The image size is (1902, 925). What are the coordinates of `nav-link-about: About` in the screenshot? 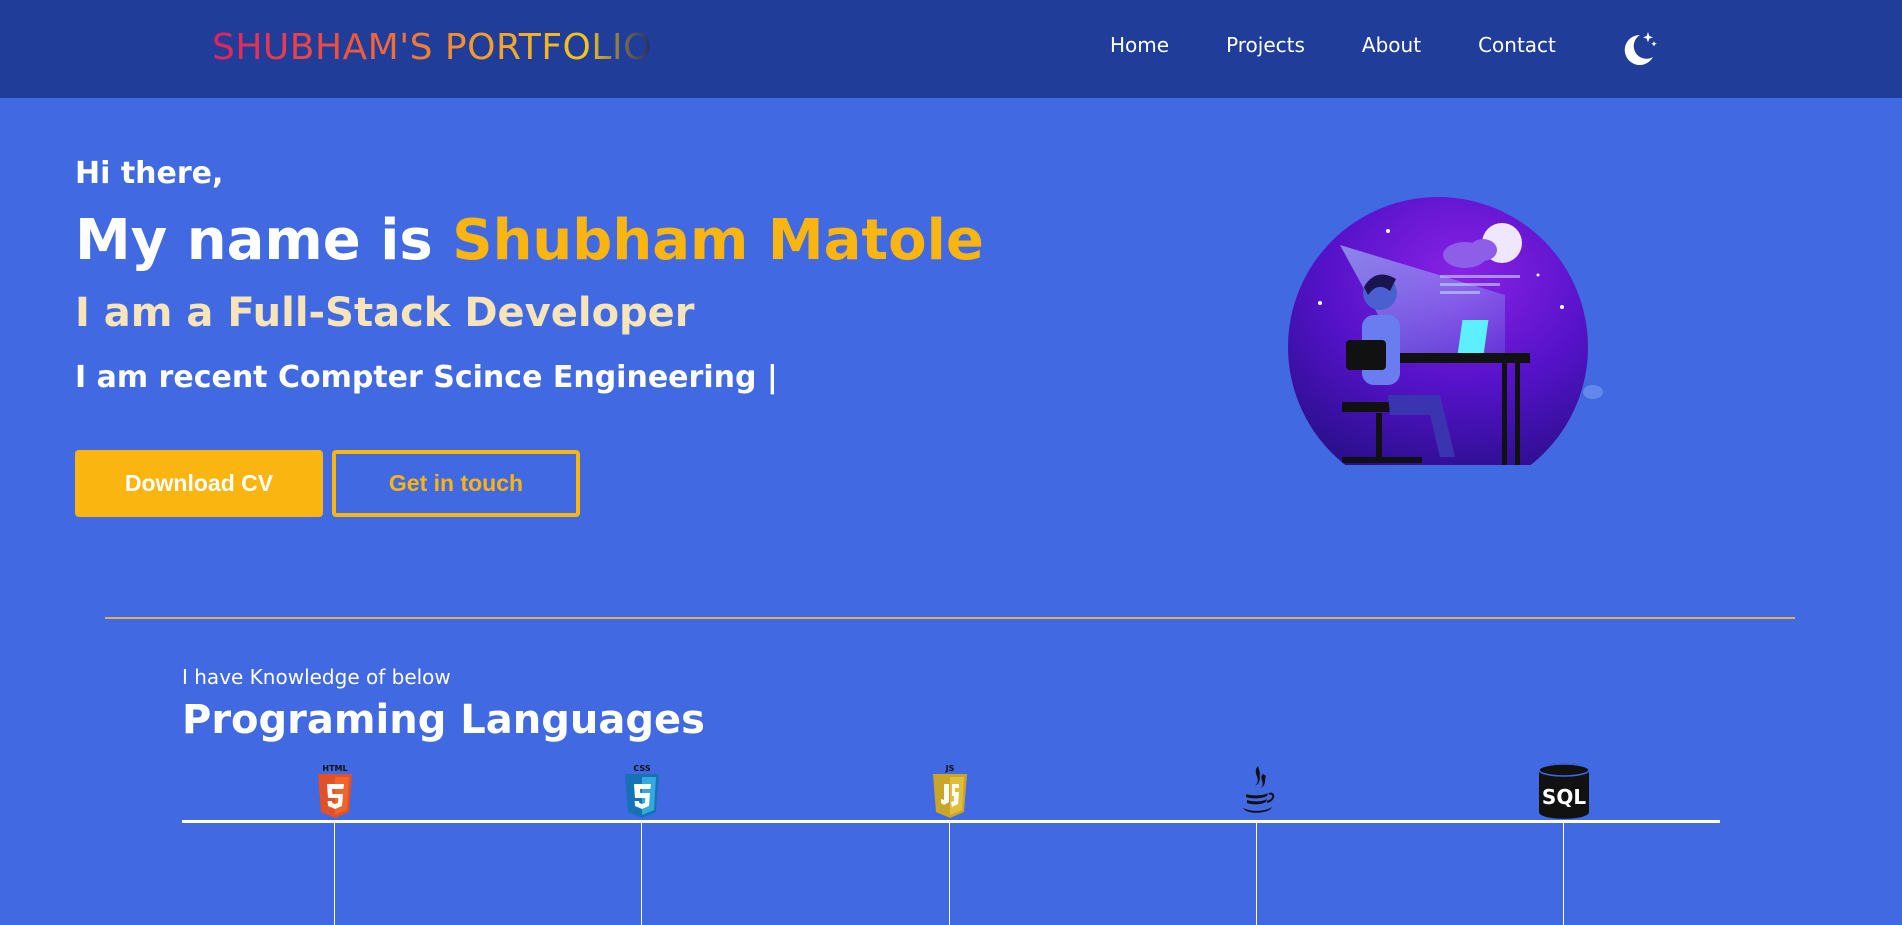 It's located at (1391, 45).